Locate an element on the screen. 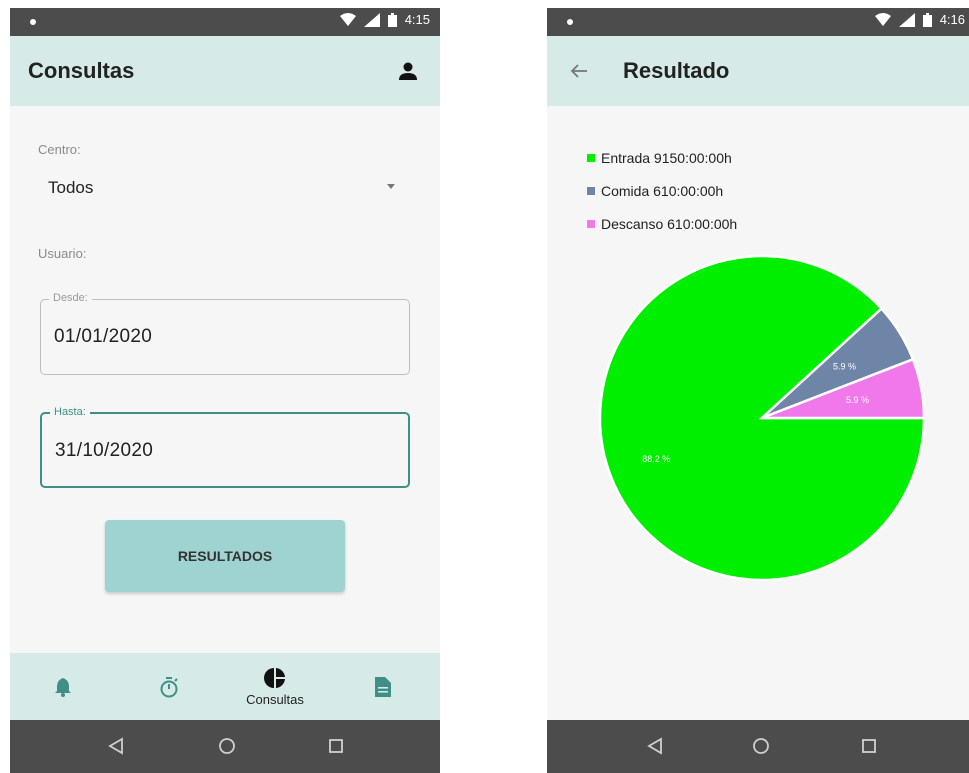 Image resolution: width=969 pixels, height=773 pixels. hasta-field: Hasta: 31/10/2020 is located at coordinates (225, 447).